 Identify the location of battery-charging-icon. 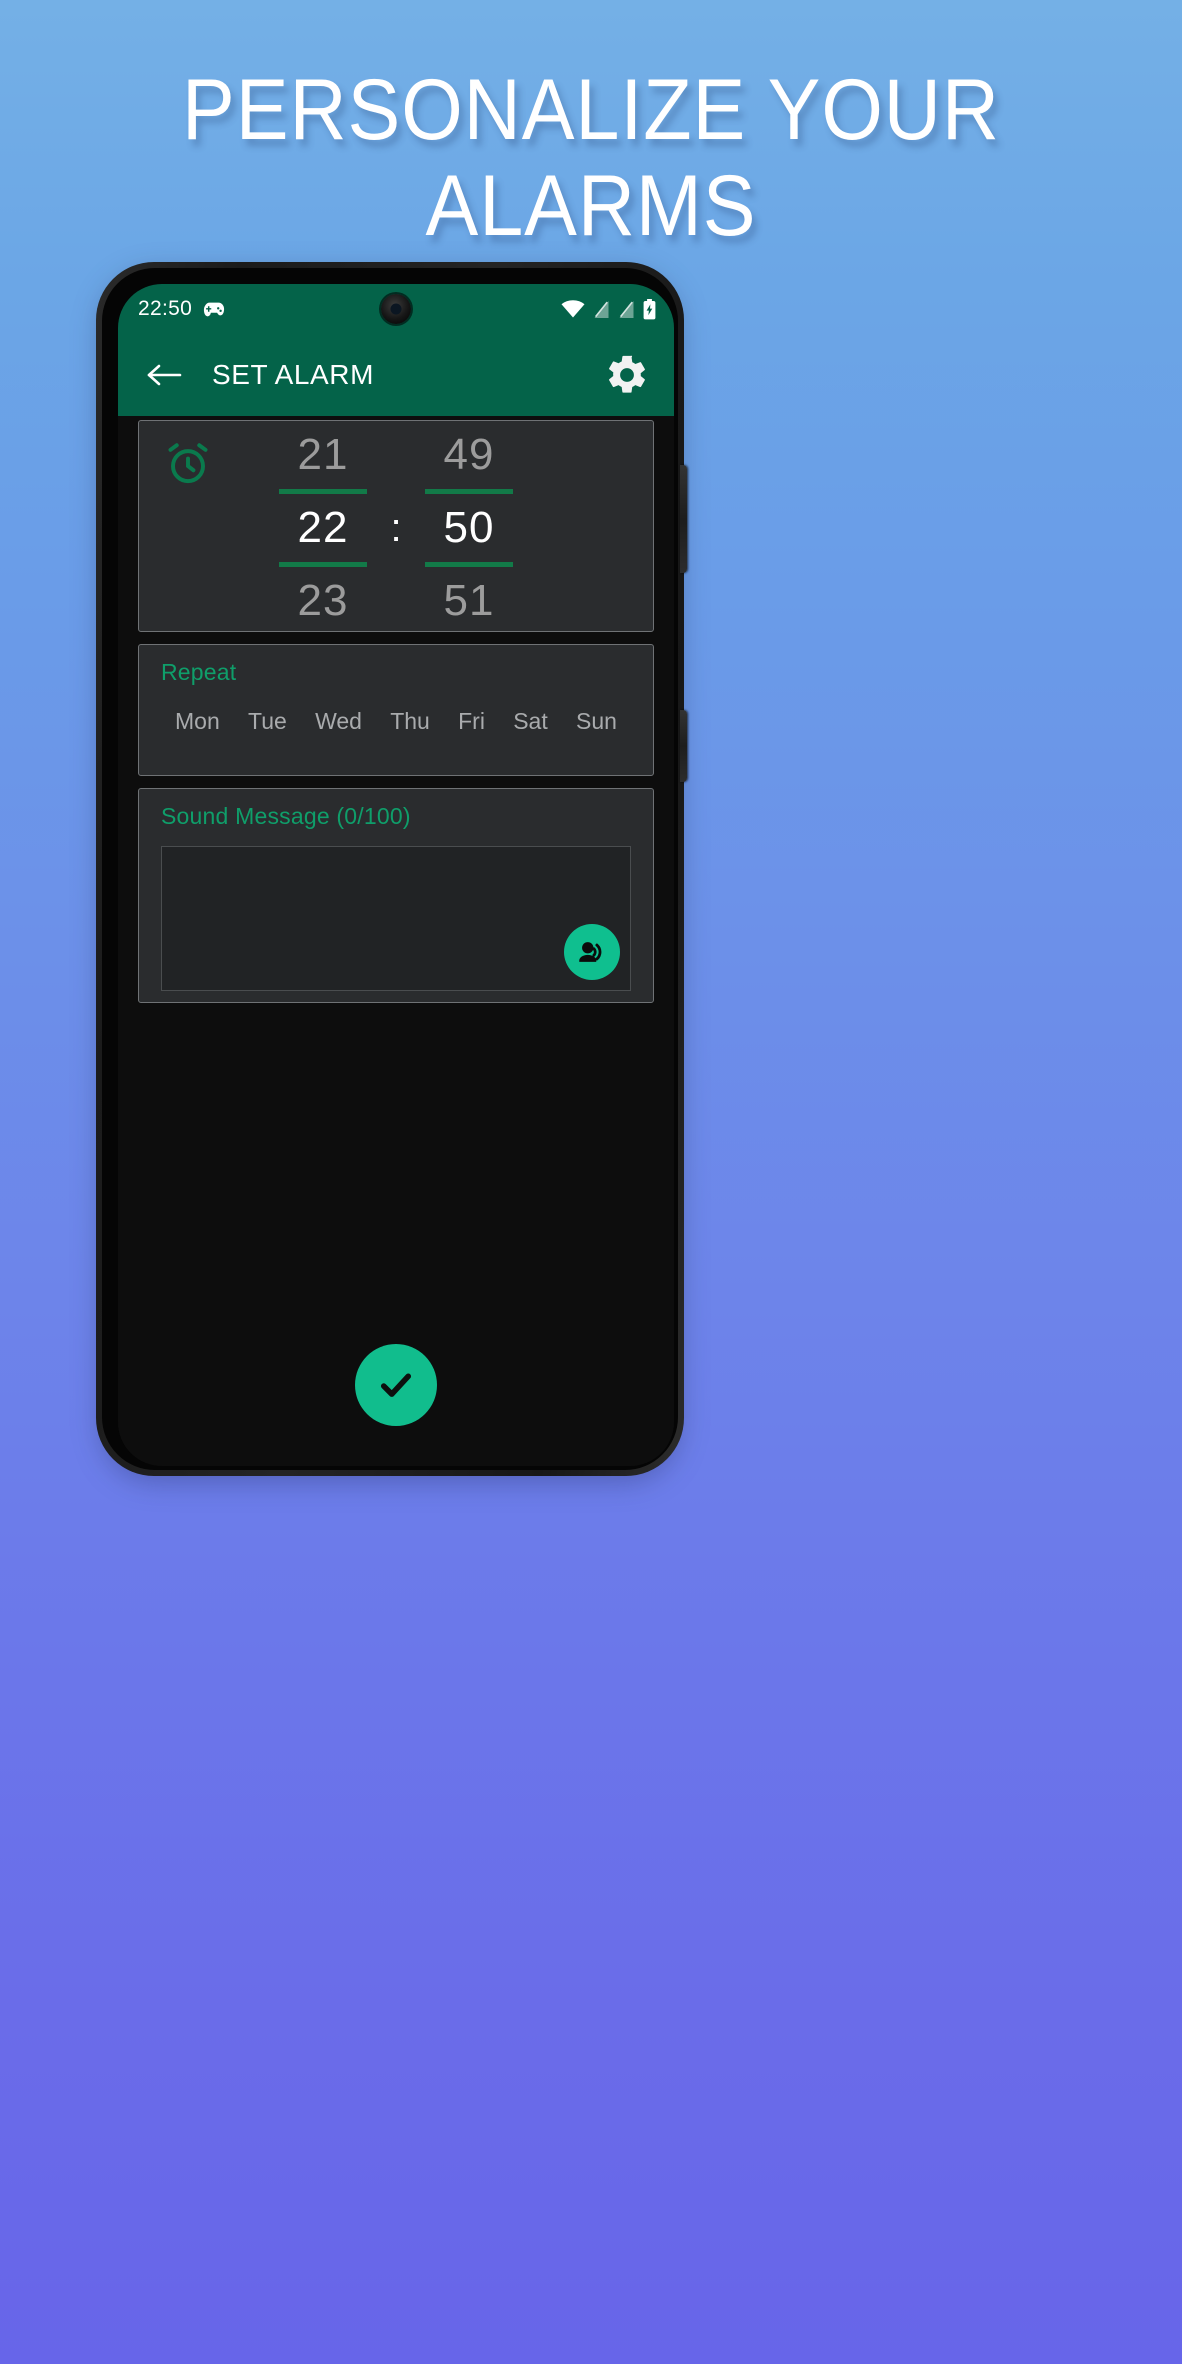
(649, 309).